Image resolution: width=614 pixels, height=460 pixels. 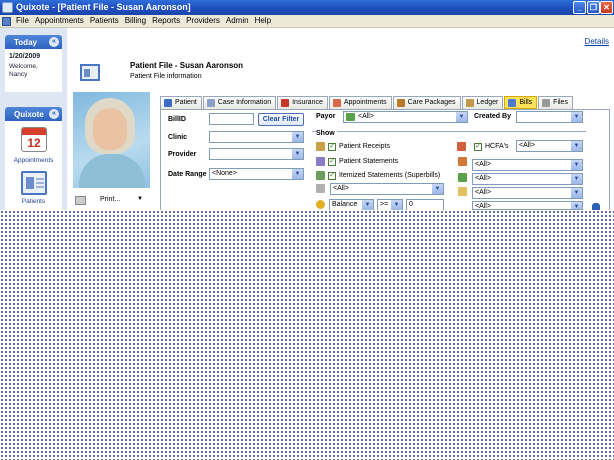 What do you see at coordinates (593, 7) in the screenshot?
I see `restore-button: ❐` at bounding box center [593, 7].